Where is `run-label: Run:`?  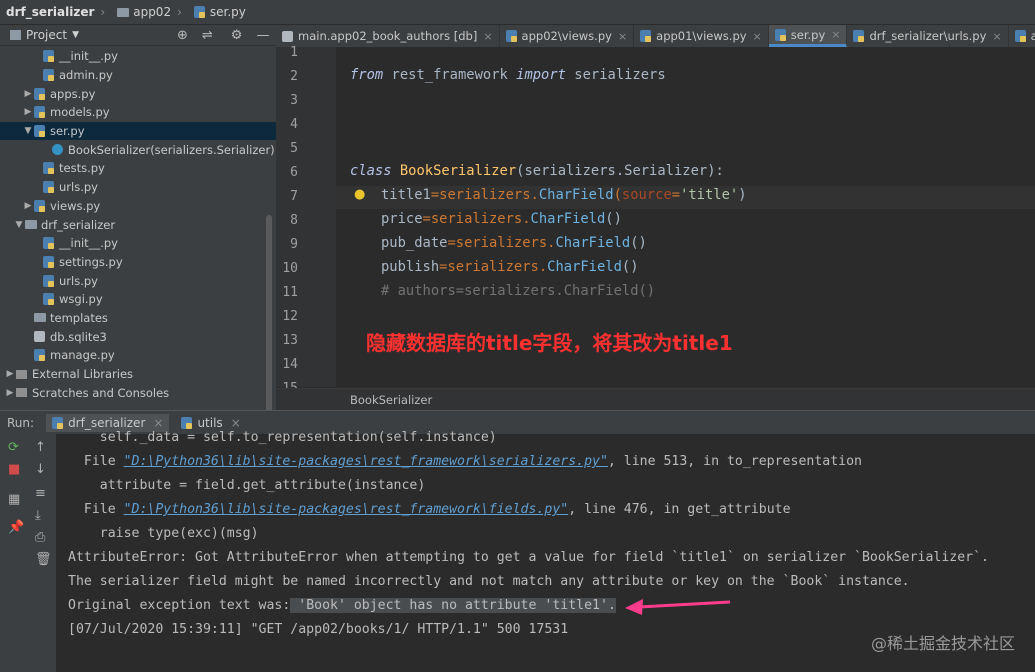
run-label: Run: is located at coordinates (21, 423).